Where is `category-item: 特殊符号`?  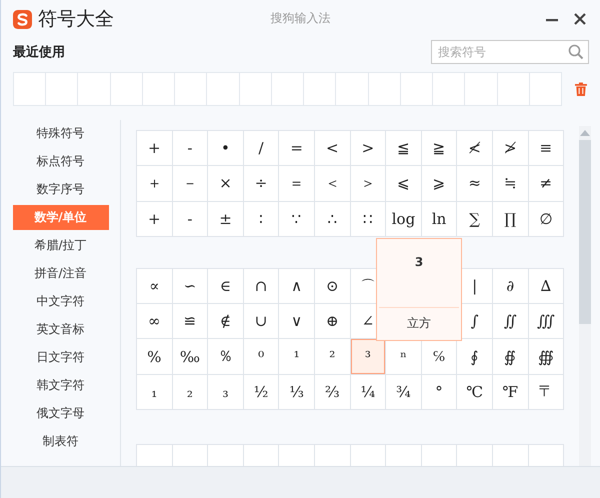 category-item: 特殊符号 is located at coordinates (60, 133).